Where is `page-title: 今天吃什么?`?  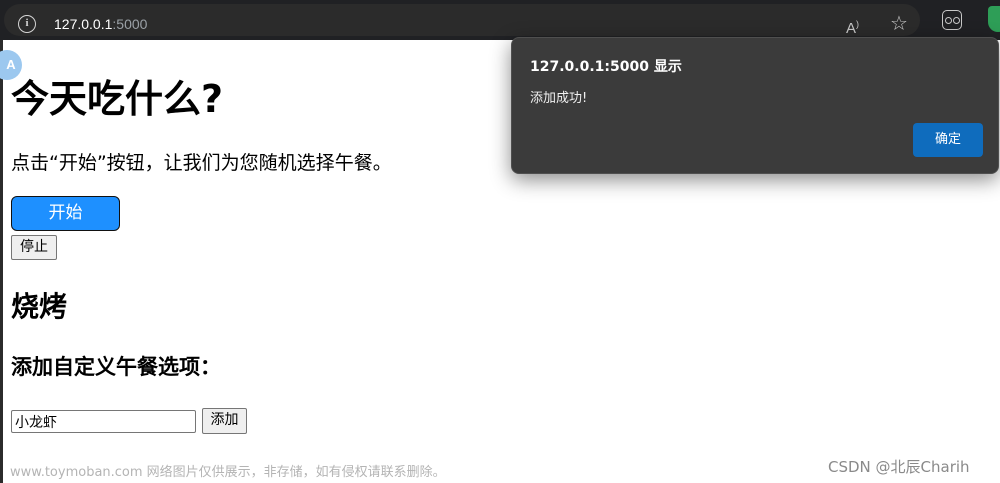 page-title: 今天吃什么? is located at coordinates (117, 99).